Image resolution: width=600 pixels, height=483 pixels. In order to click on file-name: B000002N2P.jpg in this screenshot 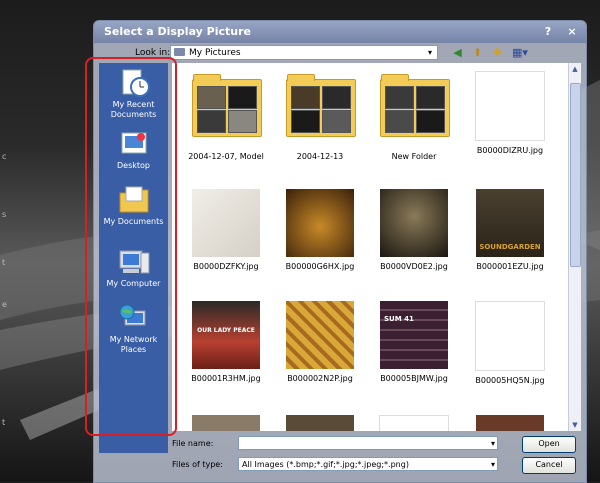, I will do `click(320, 378)`.